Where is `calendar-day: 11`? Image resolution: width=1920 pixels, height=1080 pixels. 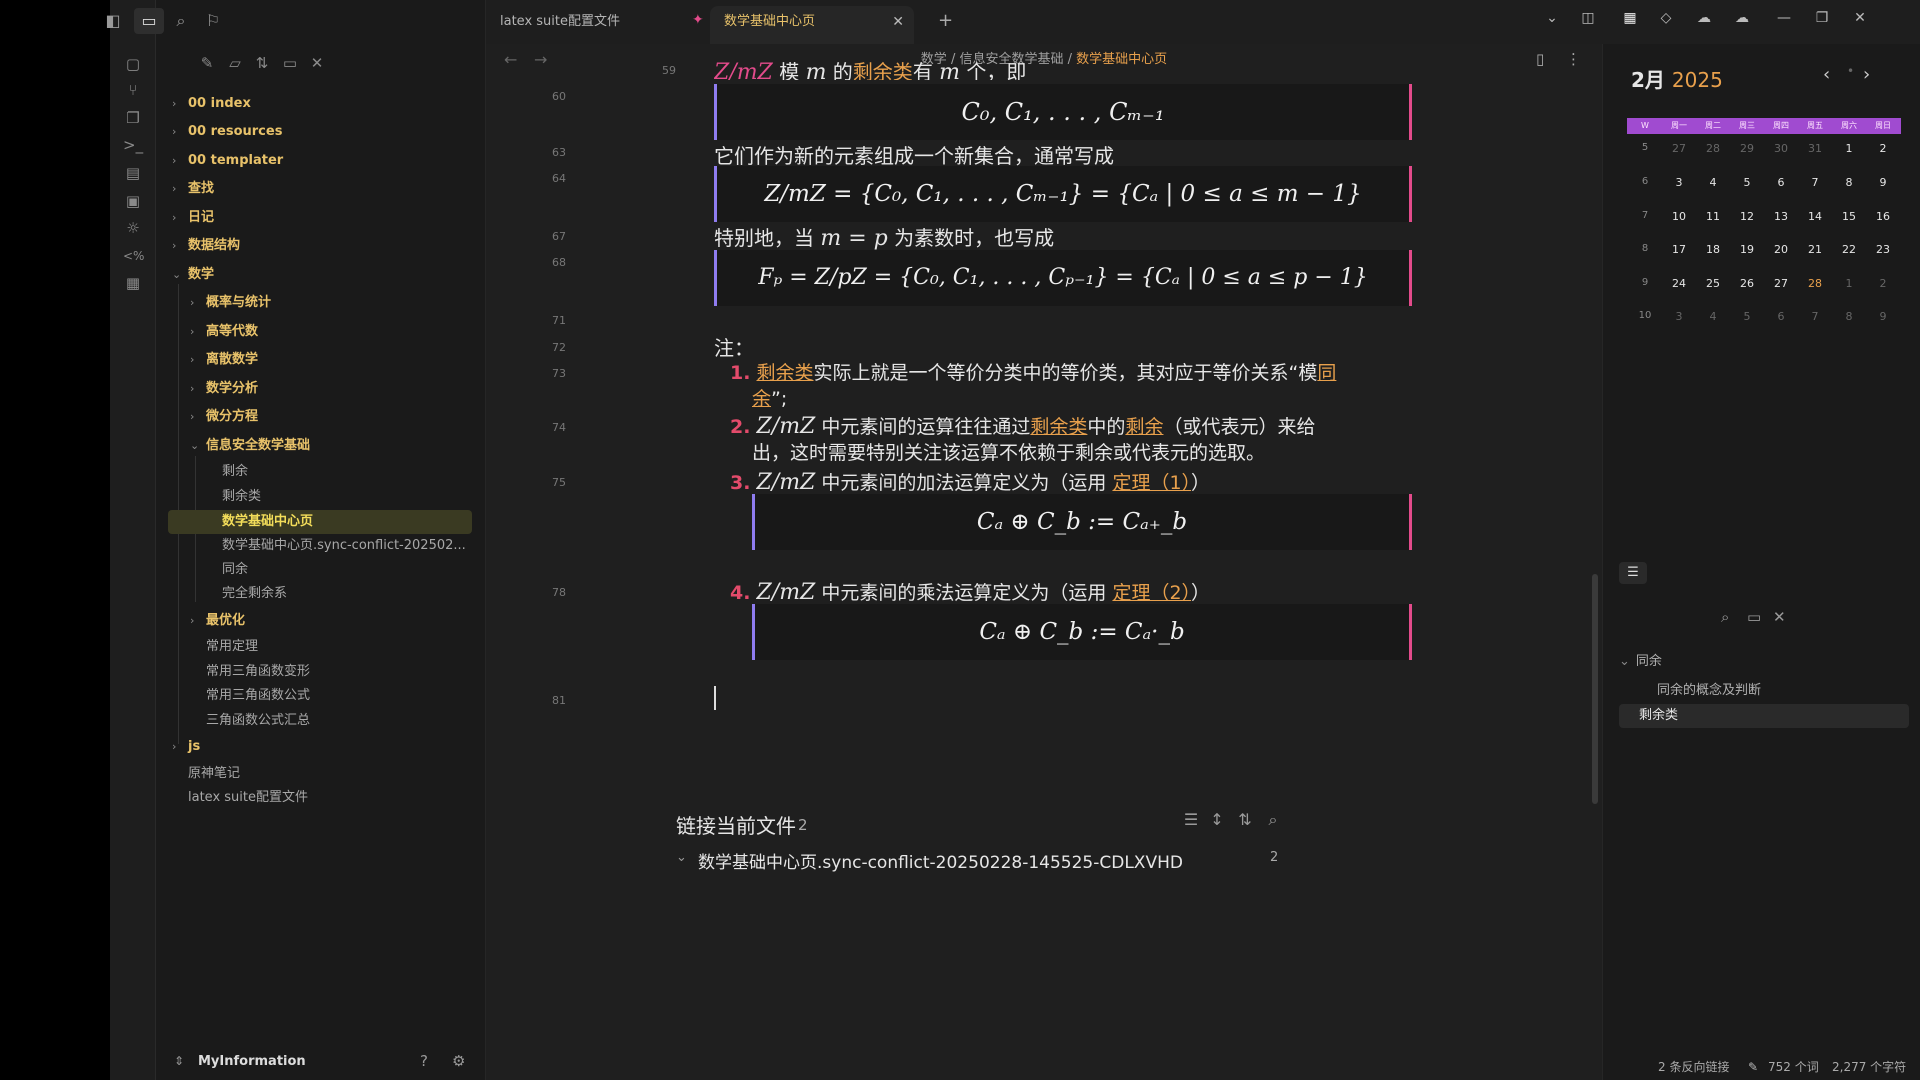 calendar-day: 11 is located at coordinates (1713, 216).